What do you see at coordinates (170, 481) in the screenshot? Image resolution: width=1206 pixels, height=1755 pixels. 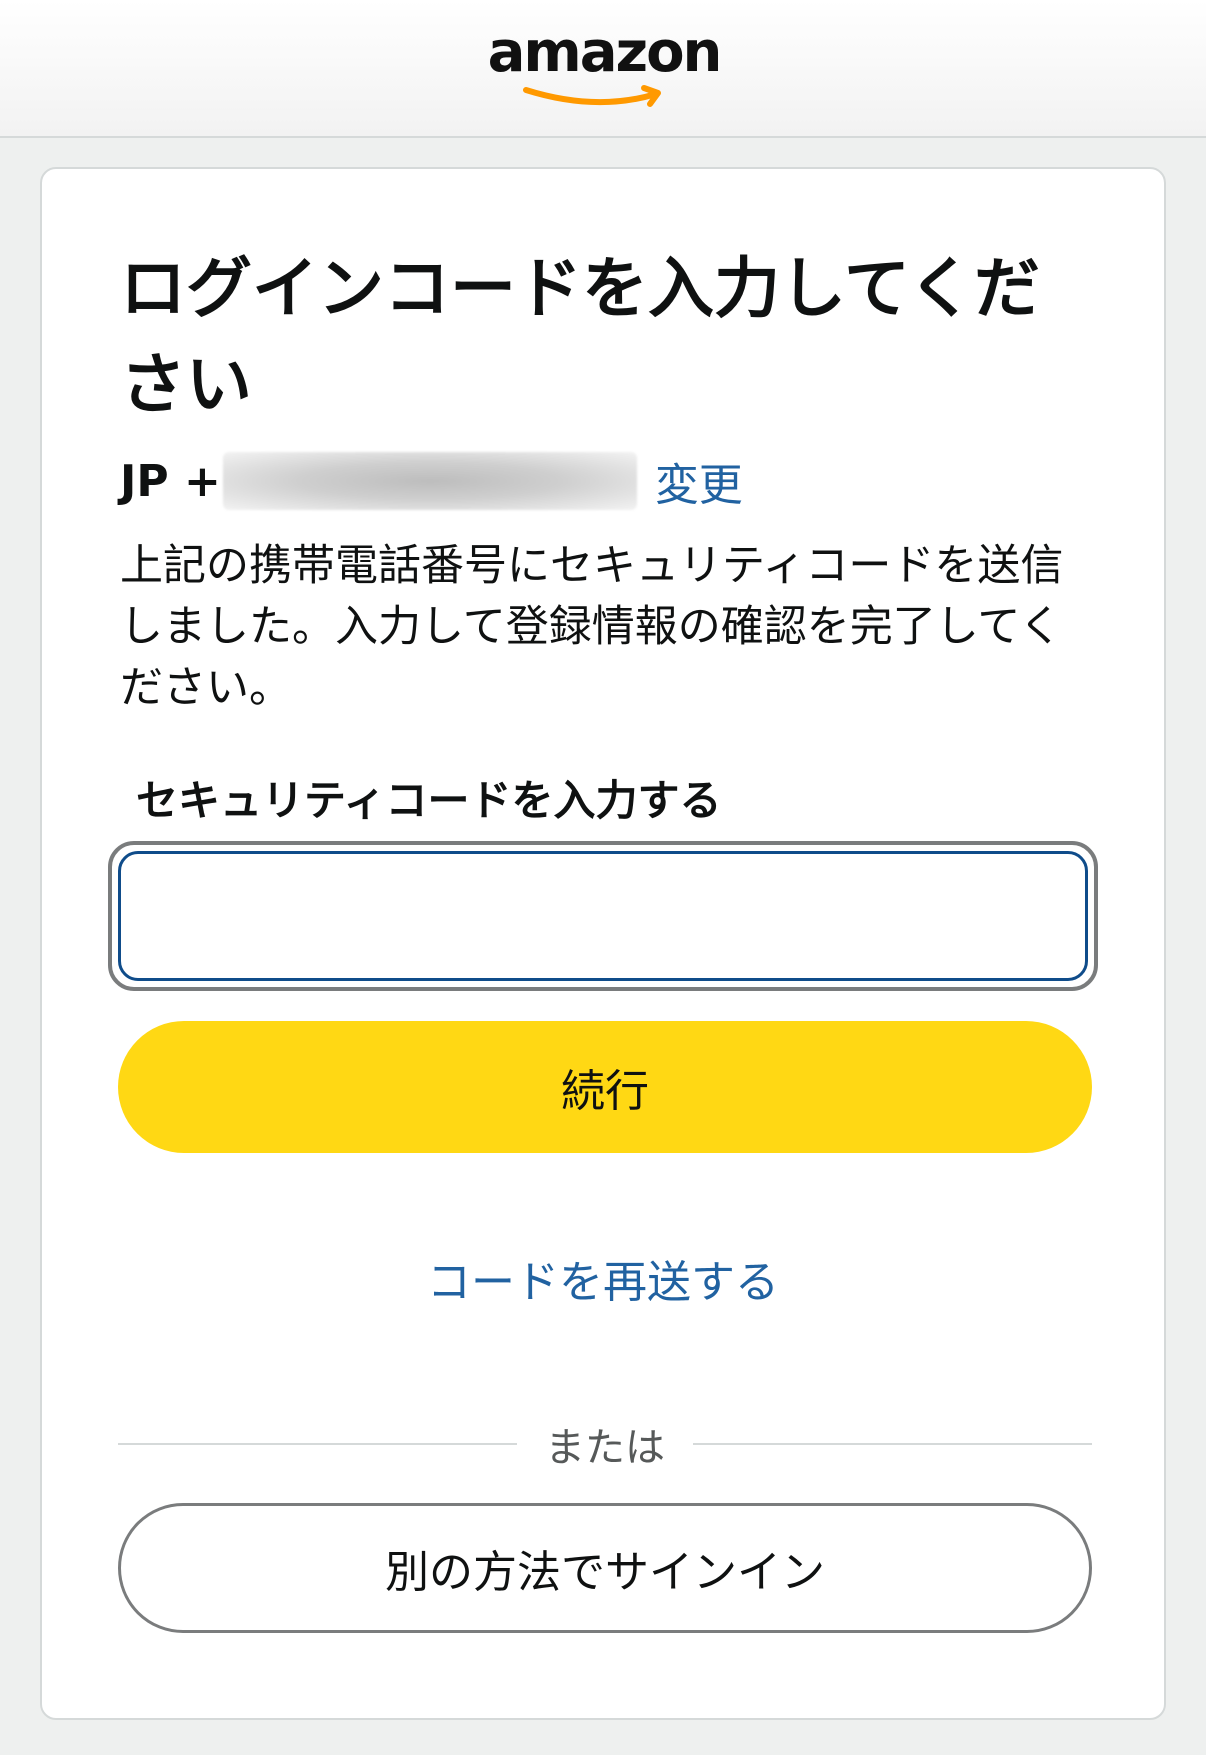 I see `phone-country-prefix: JP +` at bounding box center [170, 481].